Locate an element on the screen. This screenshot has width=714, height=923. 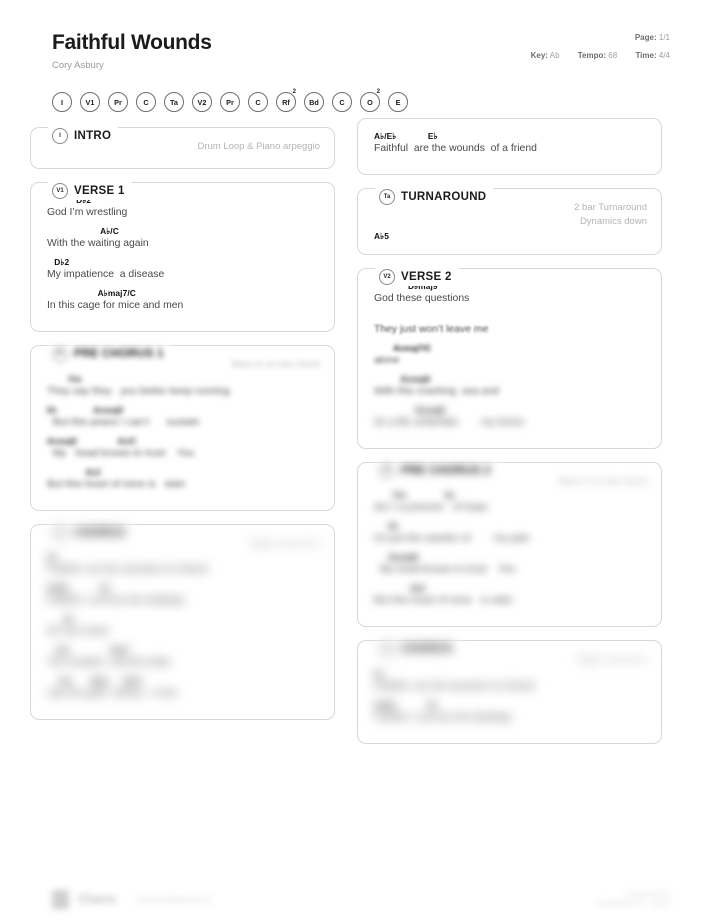
section-pill-c-10: C is located at coordinates (342, 102).